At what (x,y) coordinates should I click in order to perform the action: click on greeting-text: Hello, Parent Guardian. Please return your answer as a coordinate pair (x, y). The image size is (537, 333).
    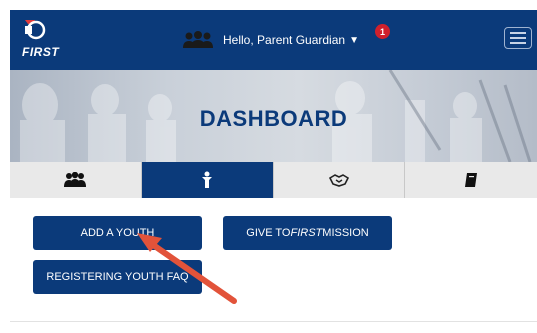
    Looking at the image, I should click on (284, 40).